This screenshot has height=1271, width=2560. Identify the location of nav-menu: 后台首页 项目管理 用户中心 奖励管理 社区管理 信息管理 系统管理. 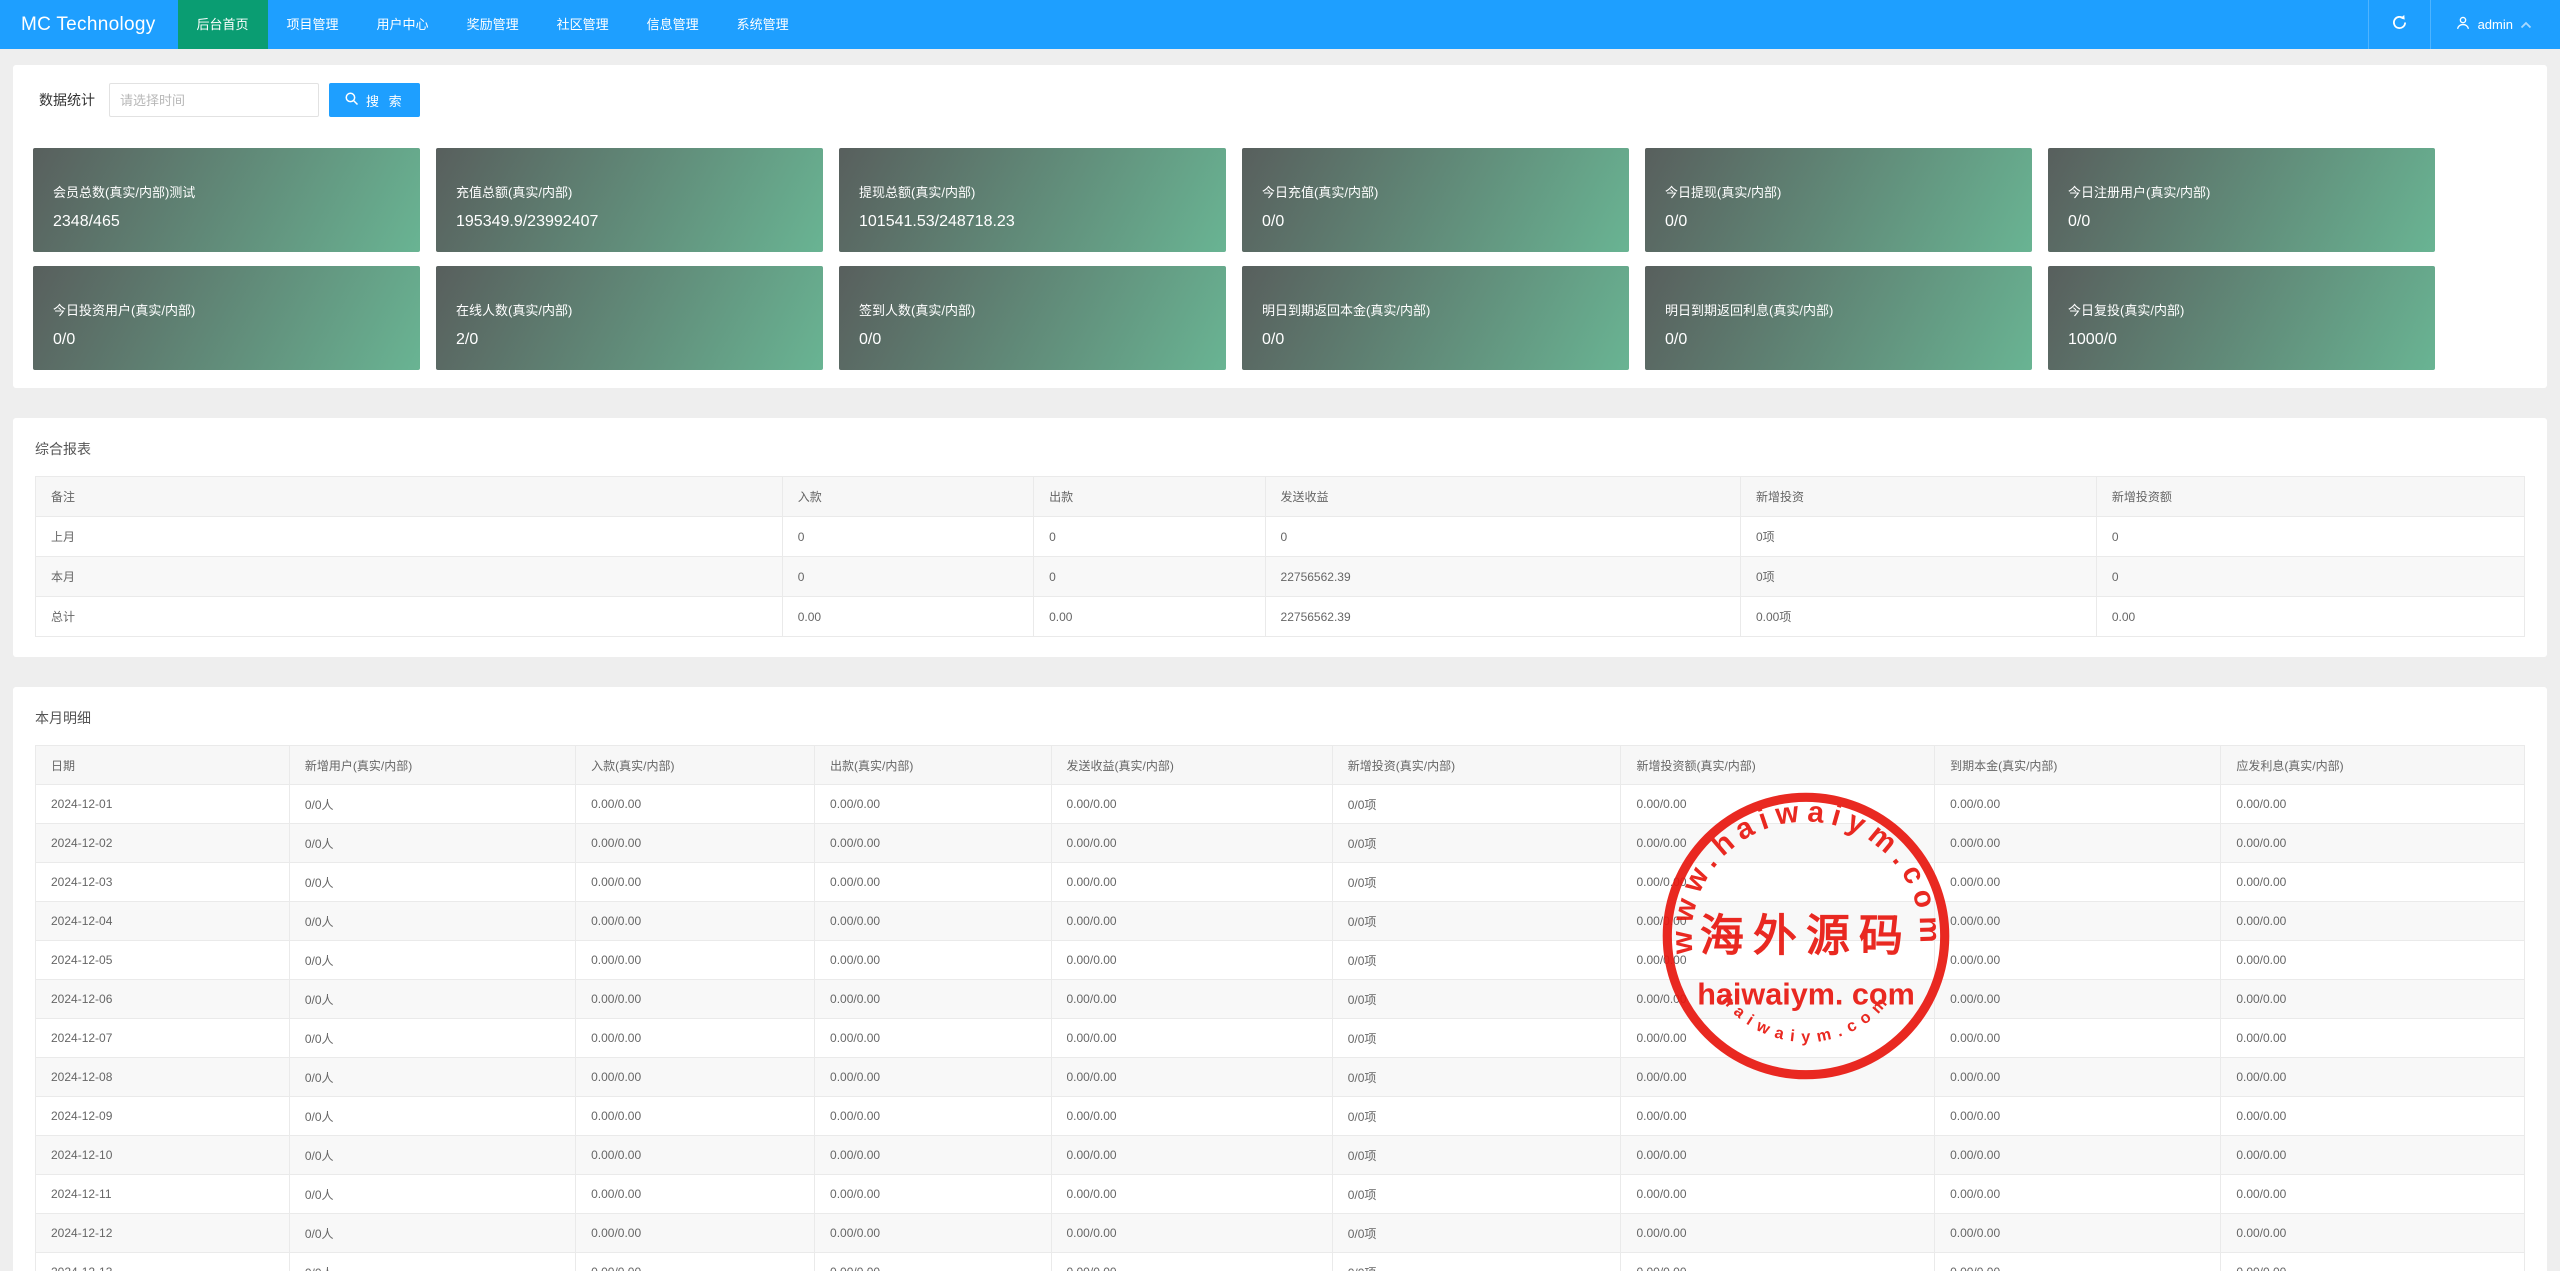
(492, 24).